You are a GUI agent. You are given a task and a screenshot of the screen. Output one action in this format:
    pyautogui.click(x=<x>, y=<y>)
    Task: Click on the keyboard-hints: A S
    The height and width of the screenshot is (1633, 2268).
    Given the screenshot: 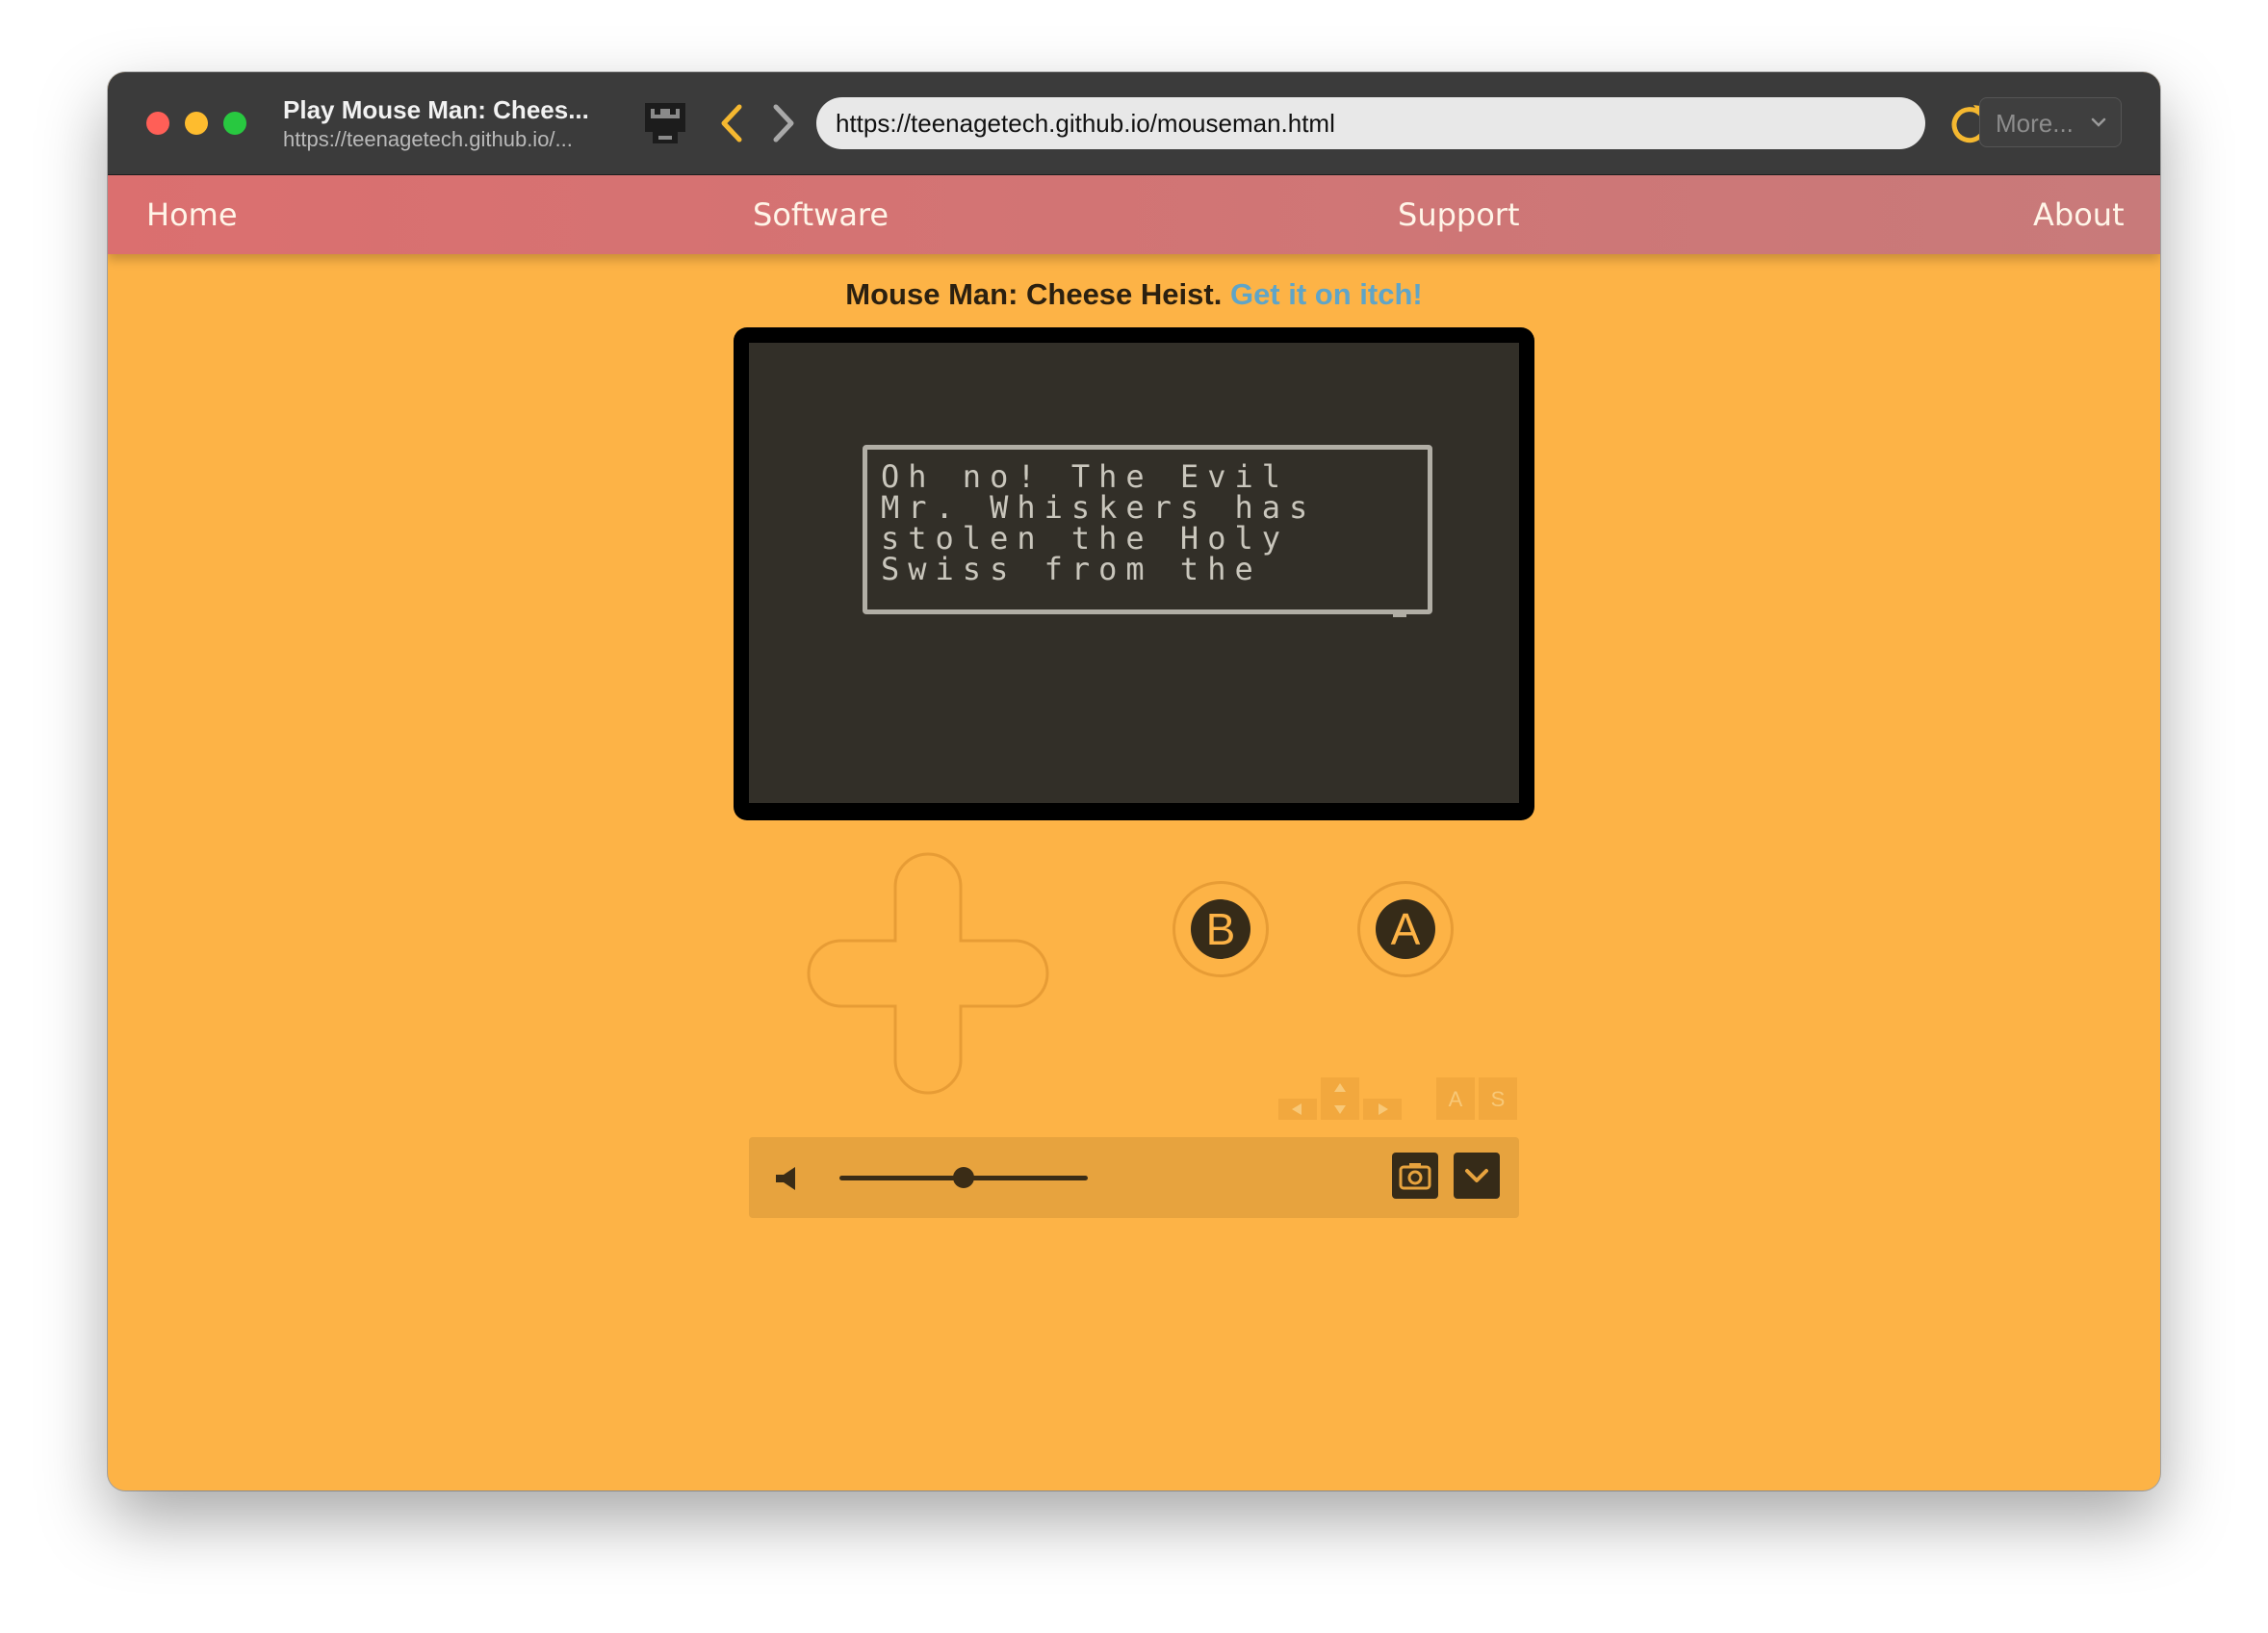 What is the action you would take?
    pyautogui.click(x=1398, y=1098)
    